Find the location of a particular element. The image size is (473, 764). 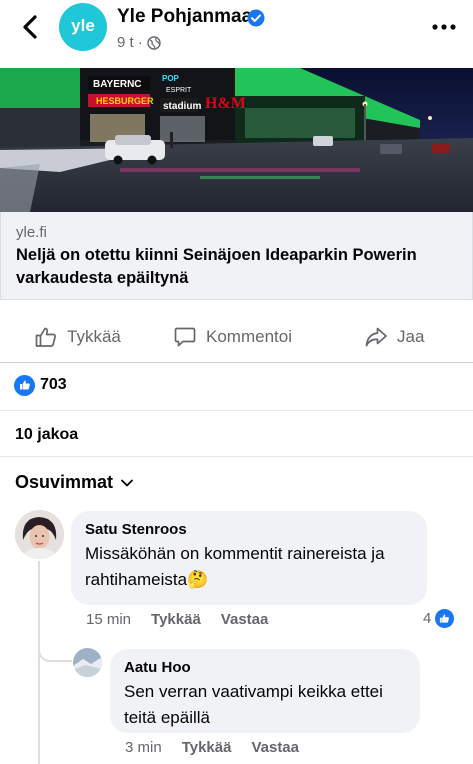

share-button: Jaa is located at coordinates (394, 337).